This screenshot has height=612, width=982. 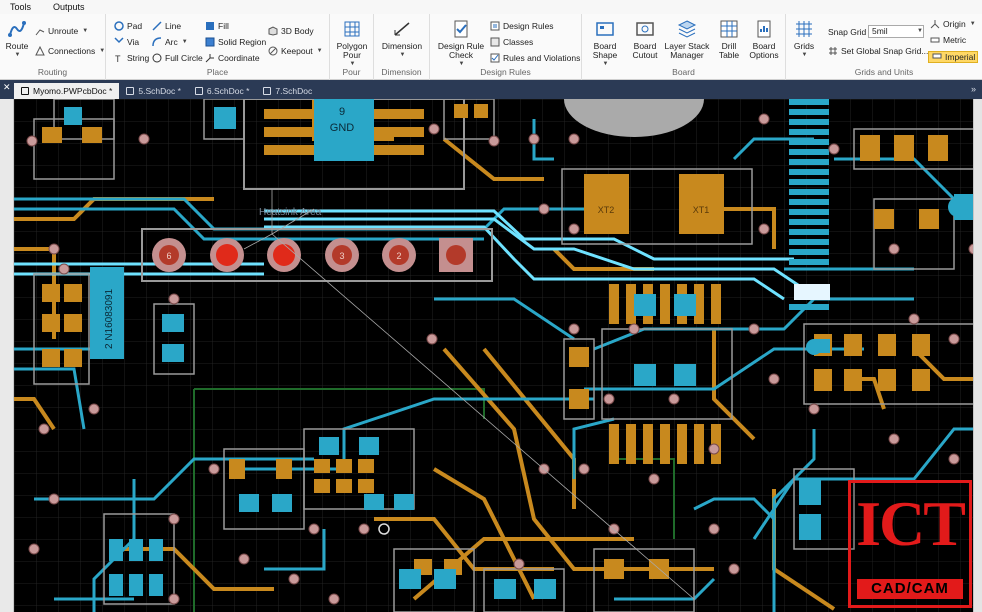 I want to click on string-button: T String, so click(x=131, y=58).